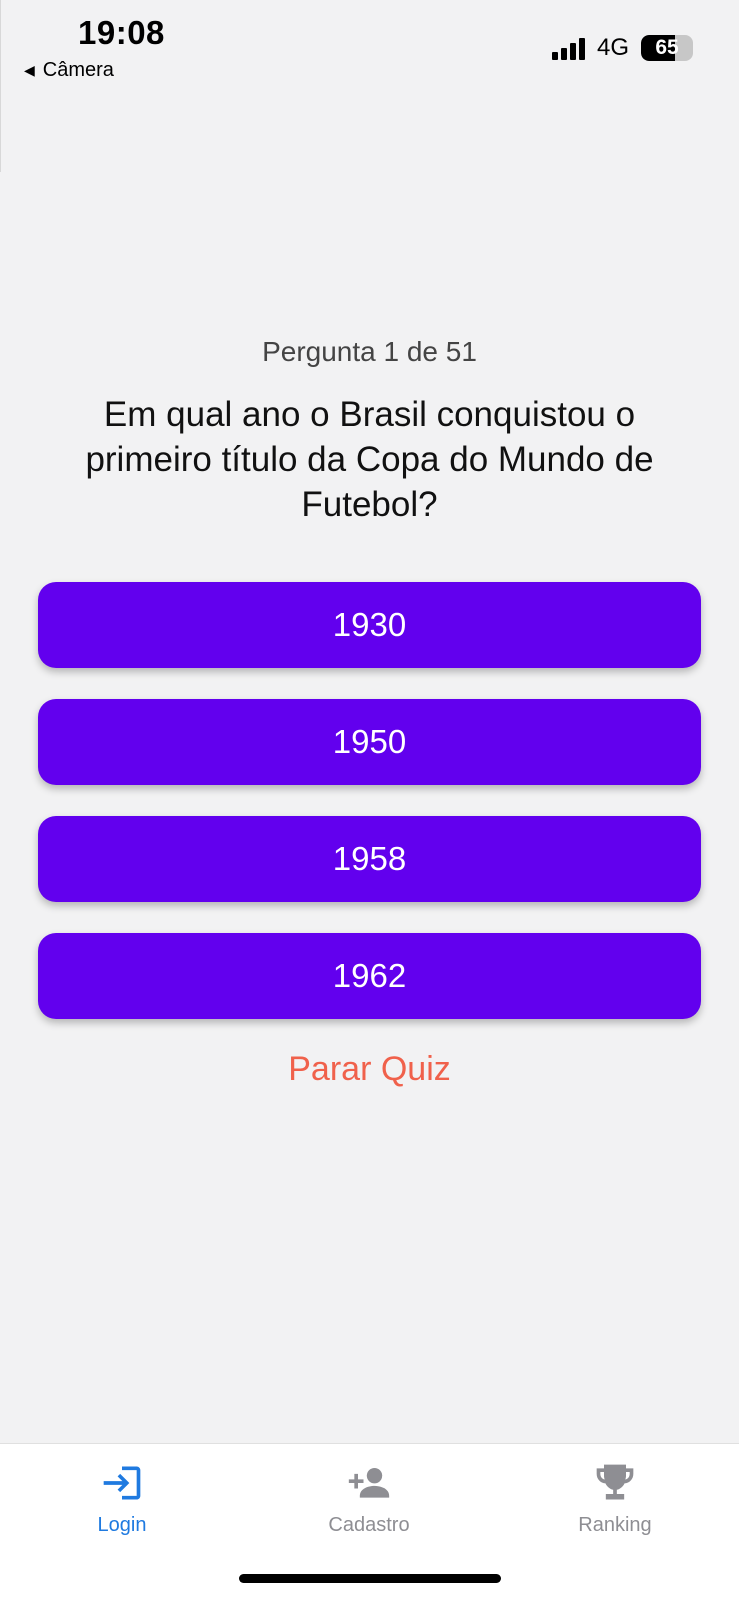 The width and height of the screenshot is (739, 1600). Describe the element at coordinates (615, 1483) in the screenshot. I see `trophy-icon` at that location.